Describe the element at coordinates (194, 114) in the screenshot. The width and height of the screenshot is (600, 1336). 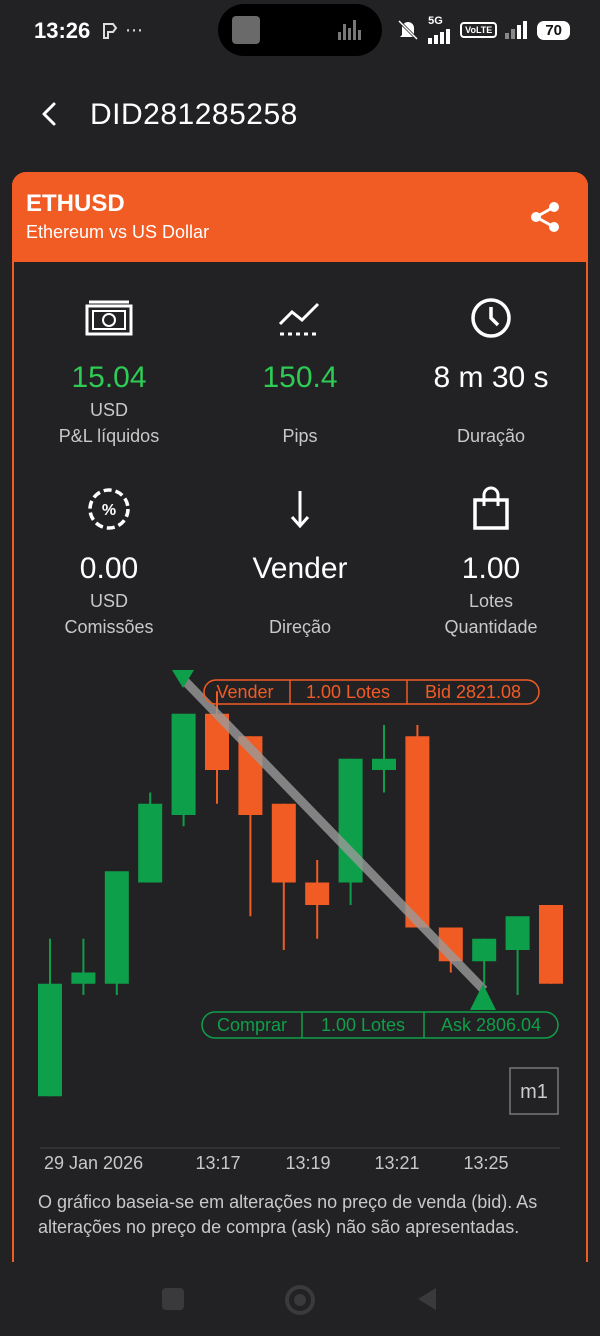
I see `page-title: DID281285258` at that location.